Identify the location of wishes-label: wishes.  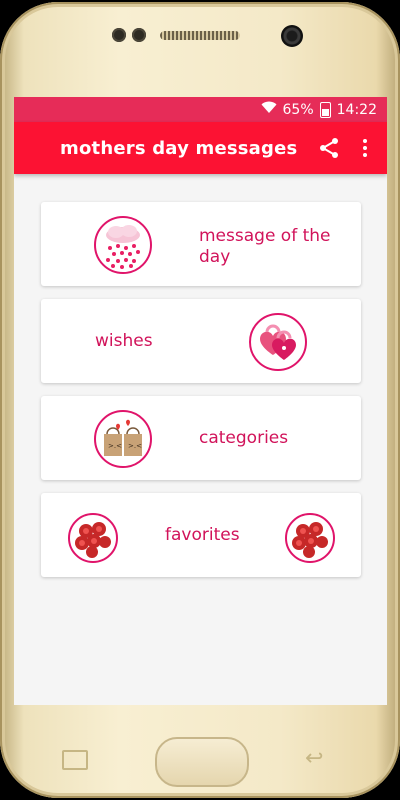
(124, 341).